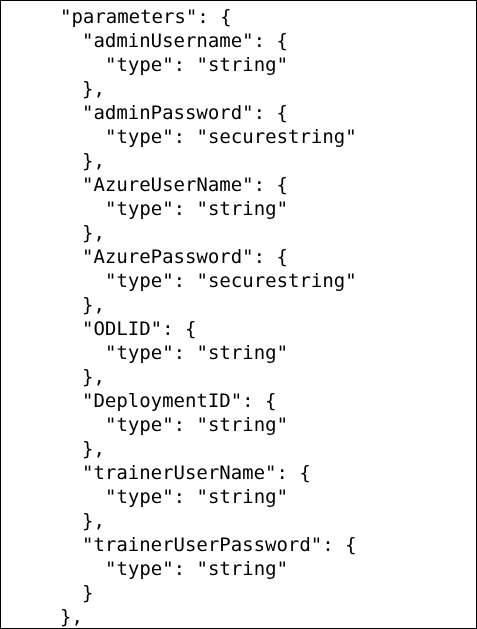 This screenshot has width=477, height=629. What do you see at coordinates (196, 473) in the screenshot?
I see `code-line-trainer-username-key: "trainerUserName": {` at bounding box center [196, 473].